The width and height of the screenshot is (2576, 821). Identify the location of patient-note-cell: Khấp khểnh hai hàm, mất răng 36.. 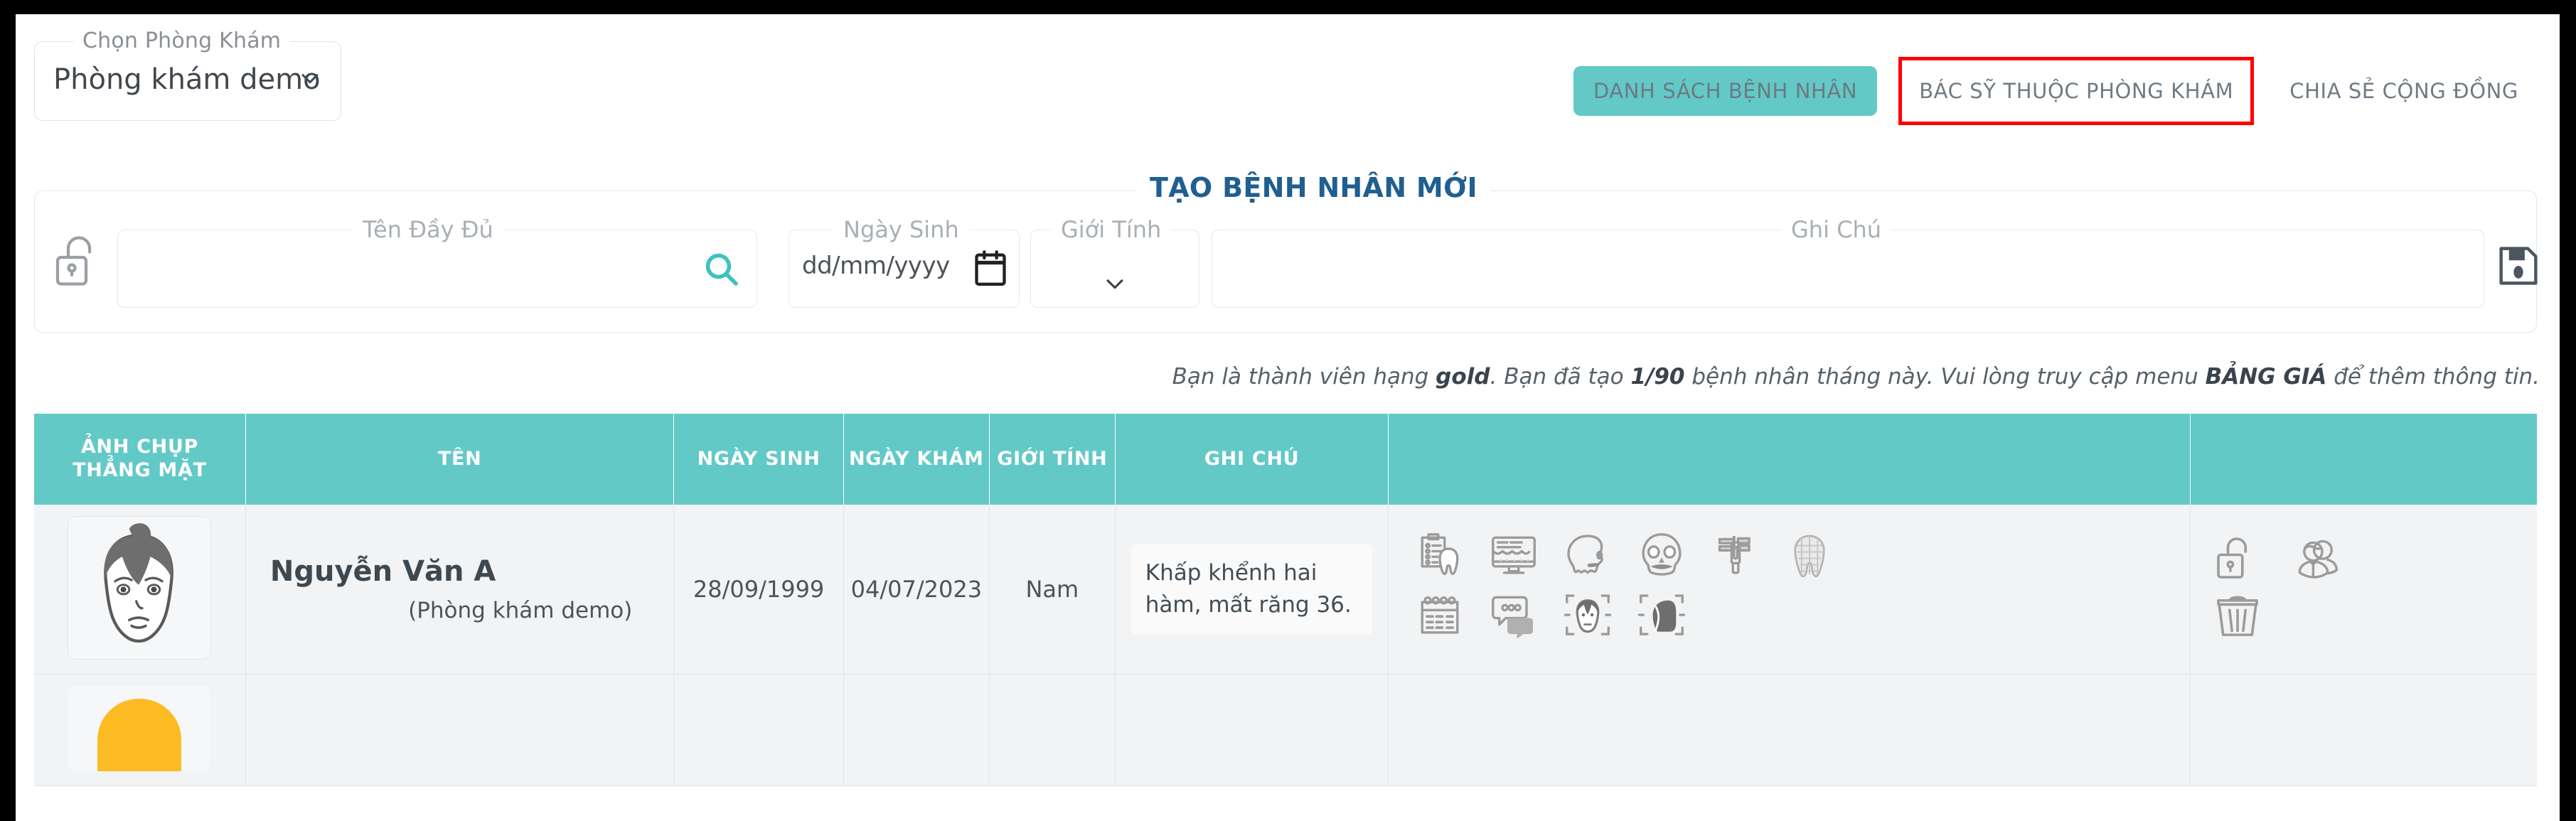
(1252, 590).